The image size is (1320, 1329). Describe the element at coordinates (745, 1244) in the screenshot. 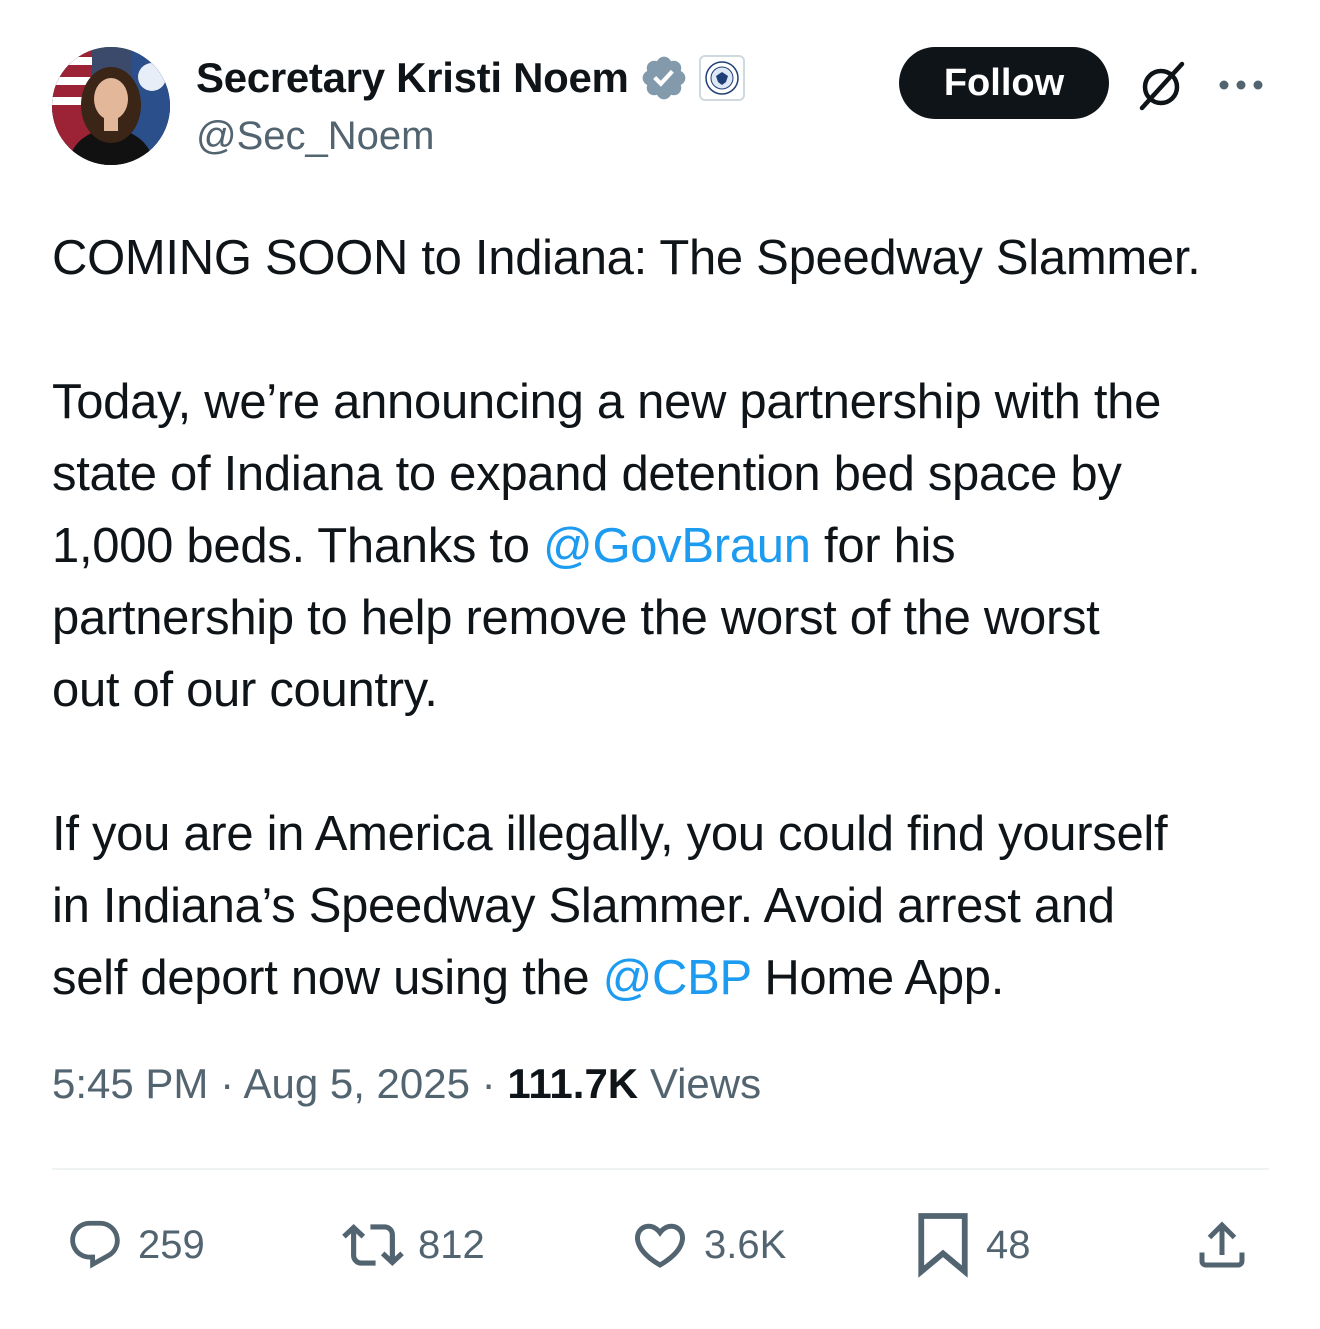

I see `like-count: 3.6K` at that location.